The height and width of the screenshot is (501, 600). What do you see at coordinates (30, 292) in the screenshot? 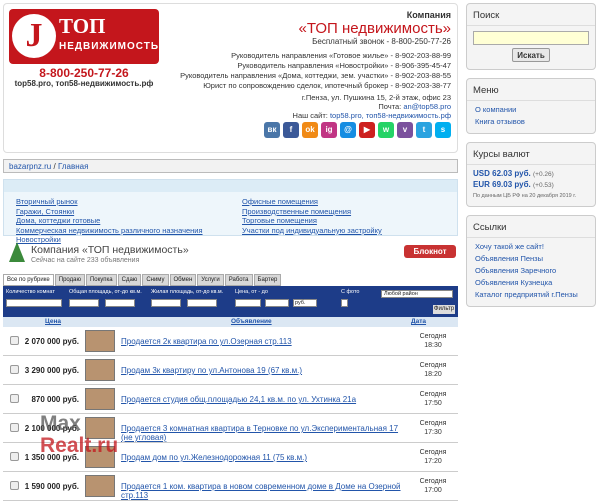
I see `filter-rooms-label: Количество комнат` at bounding box center [30, 292].